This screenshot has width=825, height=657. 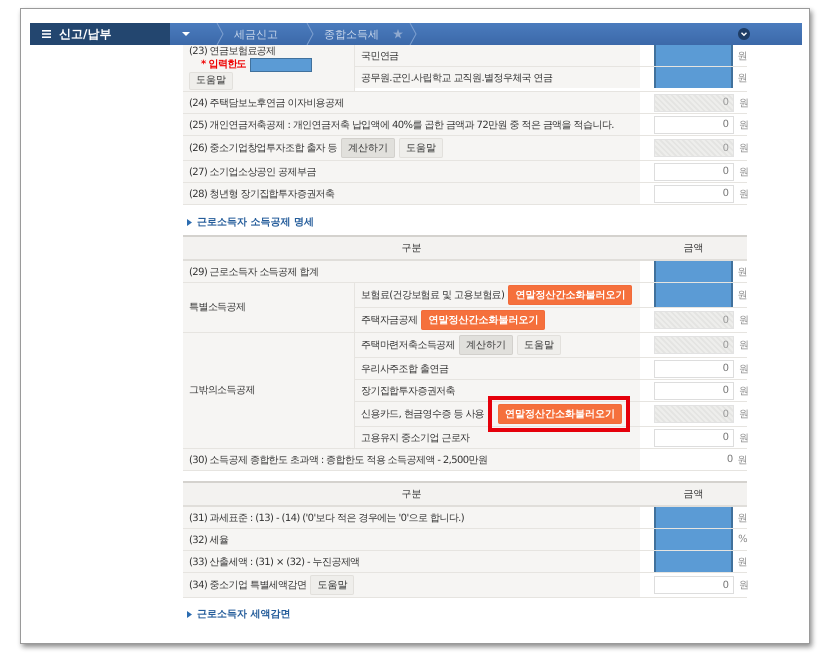 I want to click on row-label: (30) 소득공제 종합한도 초과액 : 종합한도 적용 소득공제액 - 2,500만원, so click(x=338, y=460).